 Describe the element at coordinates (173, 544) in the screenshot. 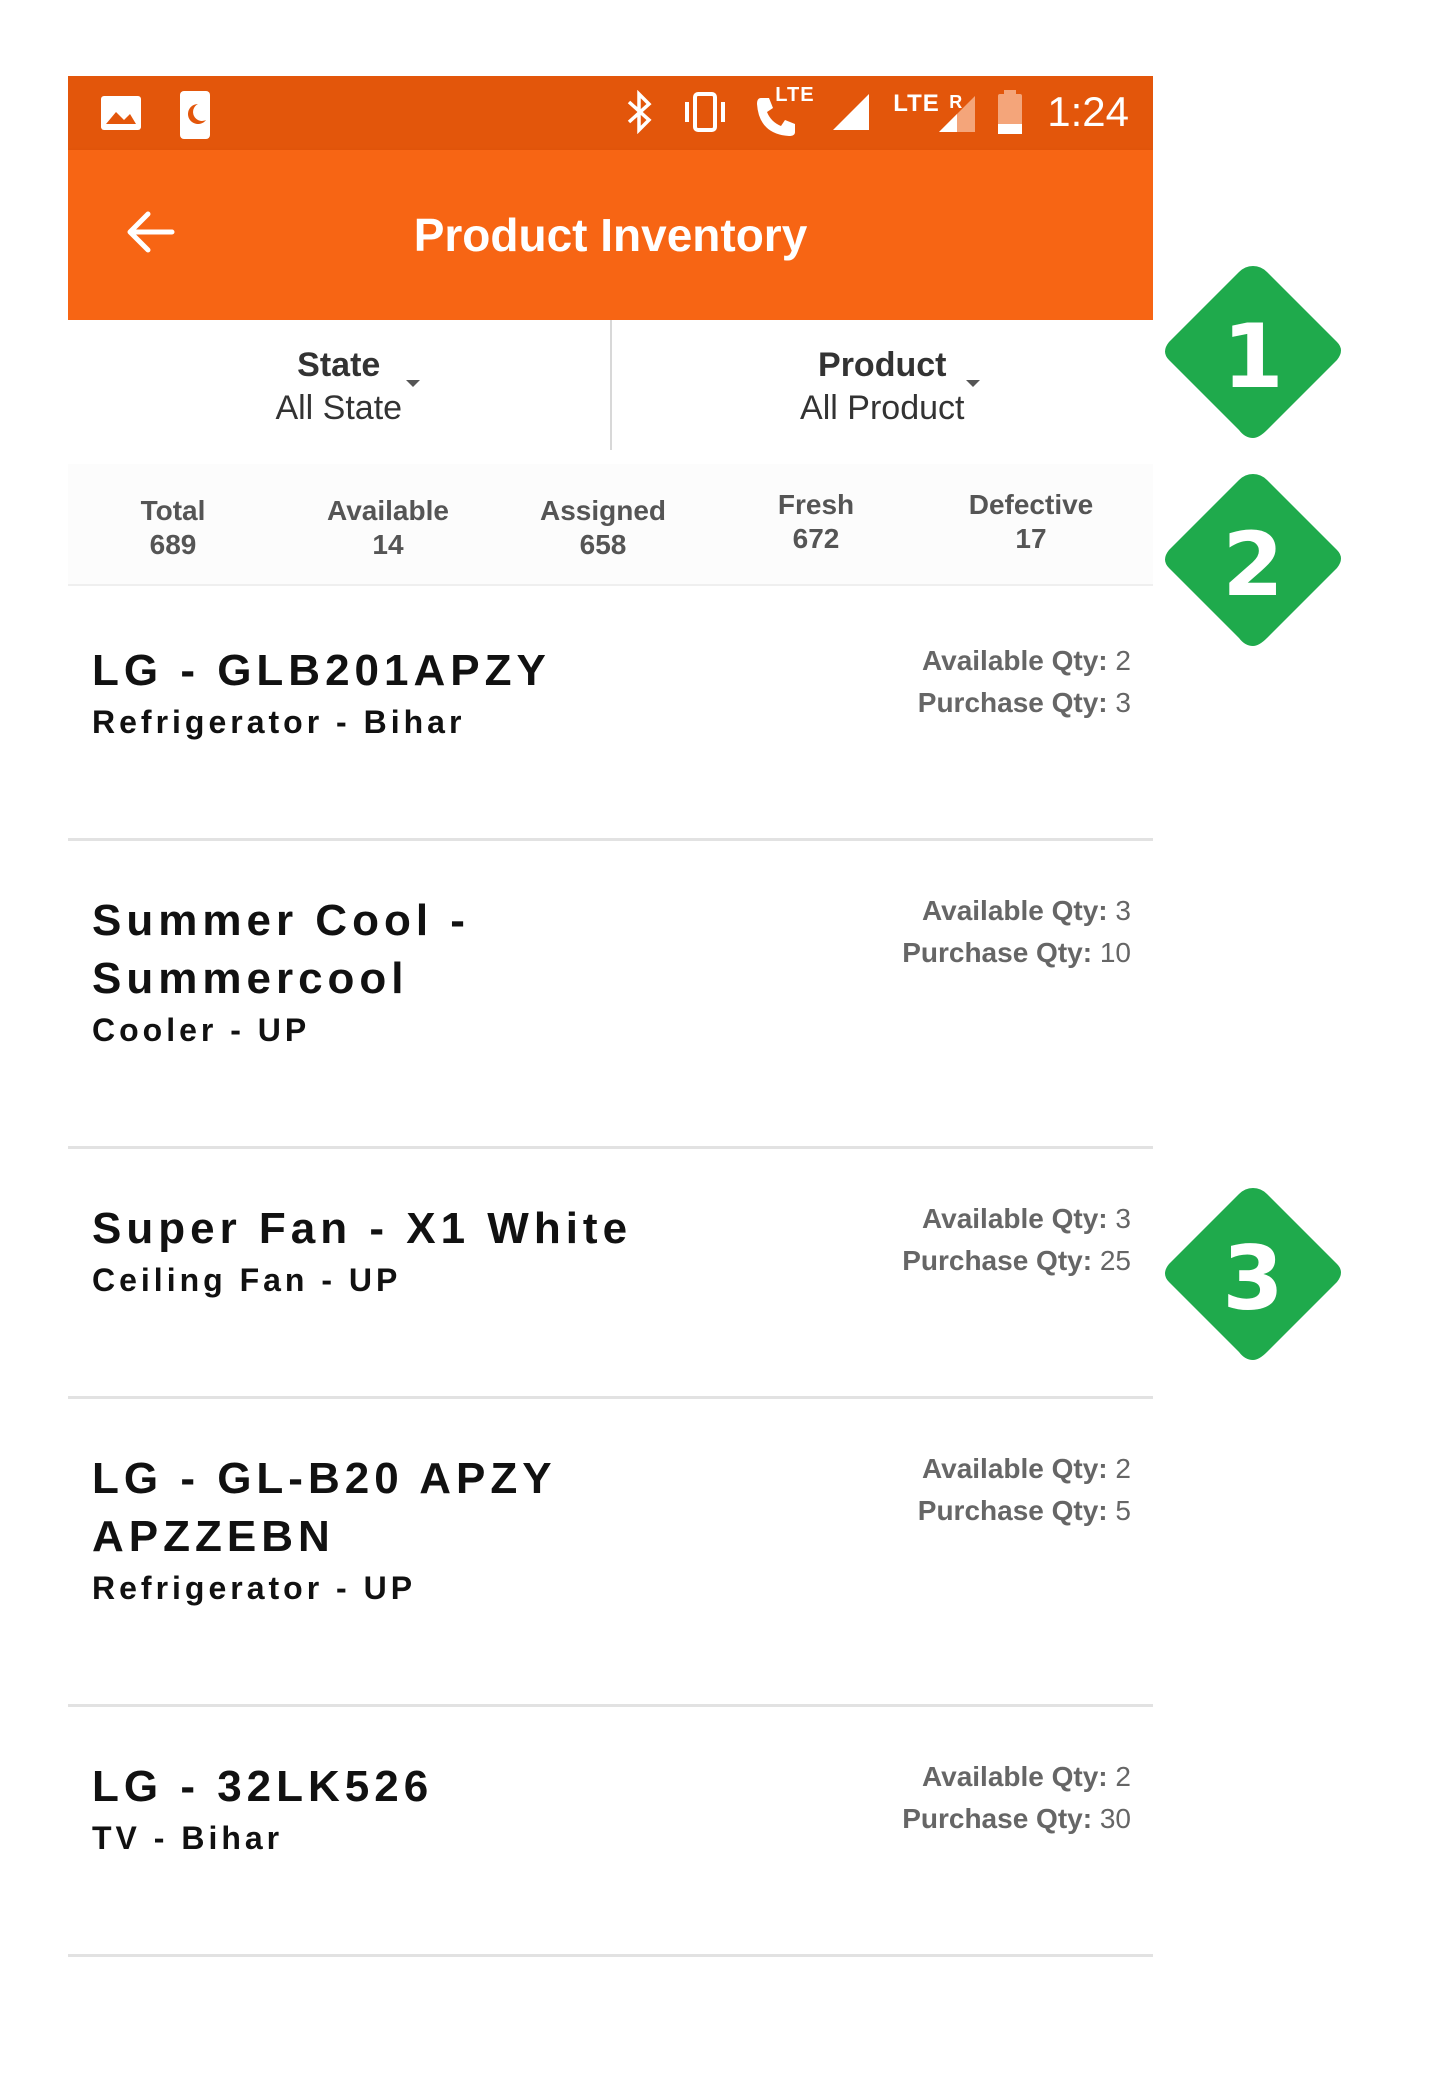

I see `stat-value: 689` at that location.